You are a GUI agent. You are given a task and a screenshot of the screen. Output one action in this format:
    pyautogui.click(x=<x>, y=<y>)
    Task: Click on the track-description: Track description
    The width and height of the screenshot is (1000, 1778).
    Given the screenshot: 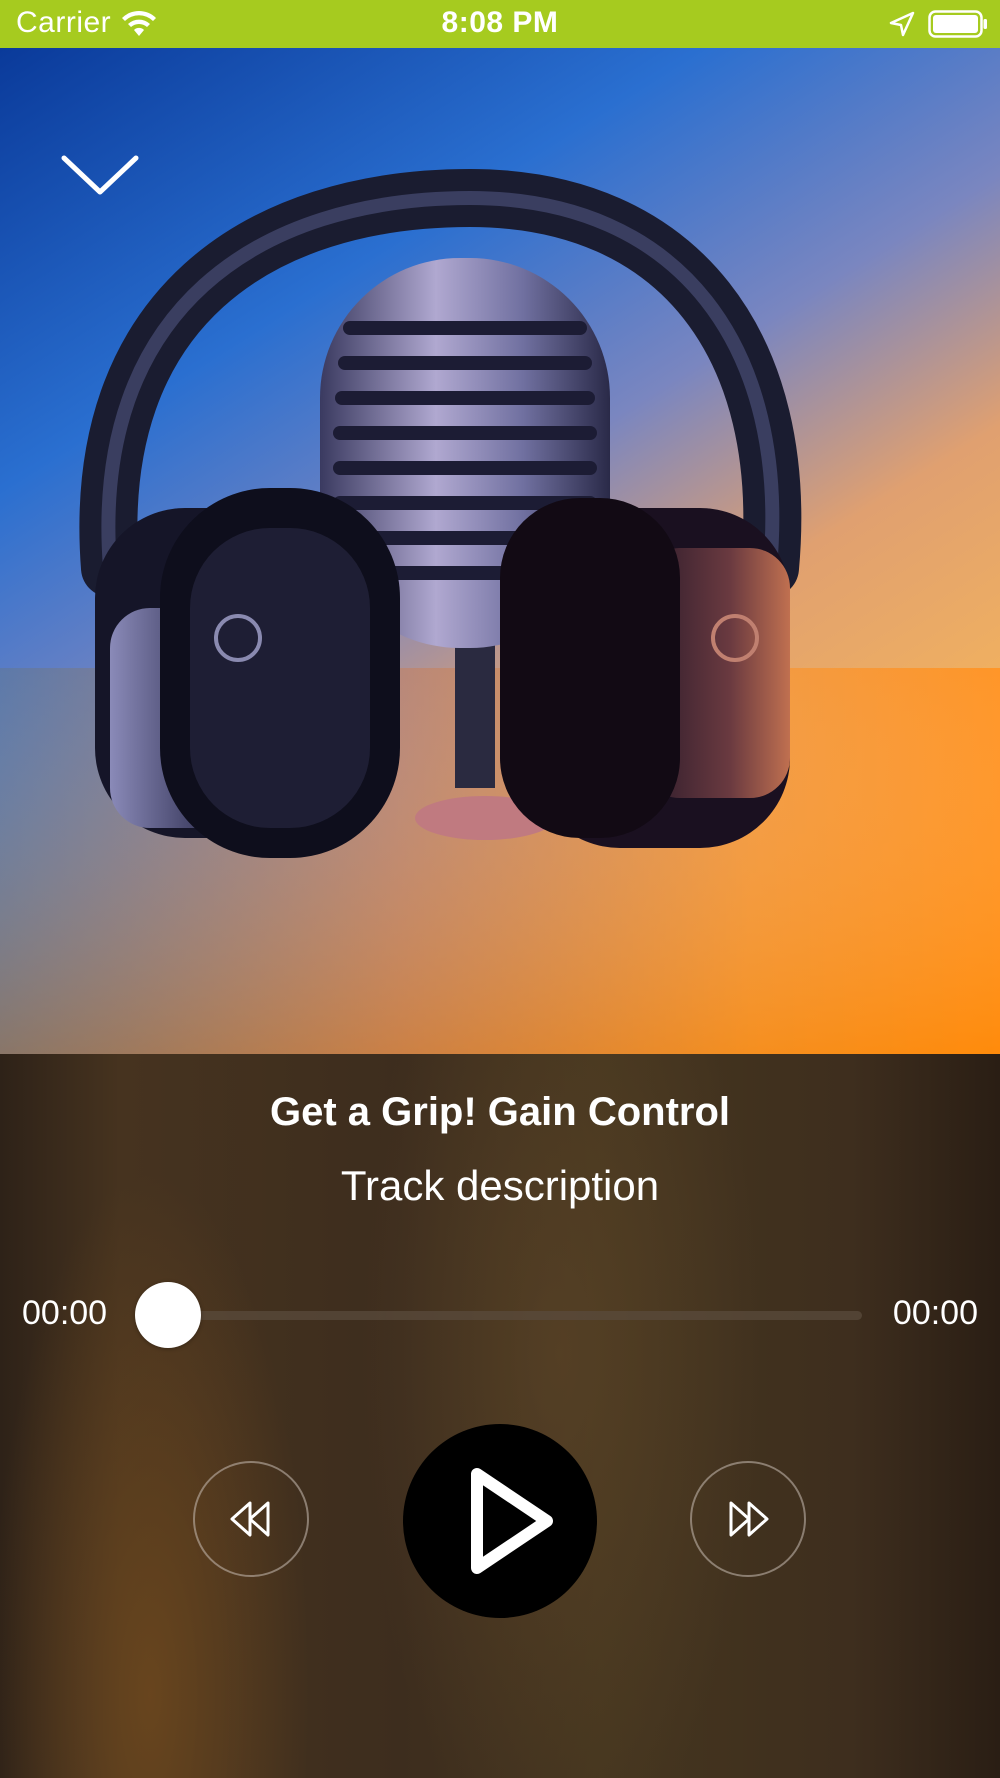 What is the action you would take?
    pyautogui.click(x=500, y=1185)
    